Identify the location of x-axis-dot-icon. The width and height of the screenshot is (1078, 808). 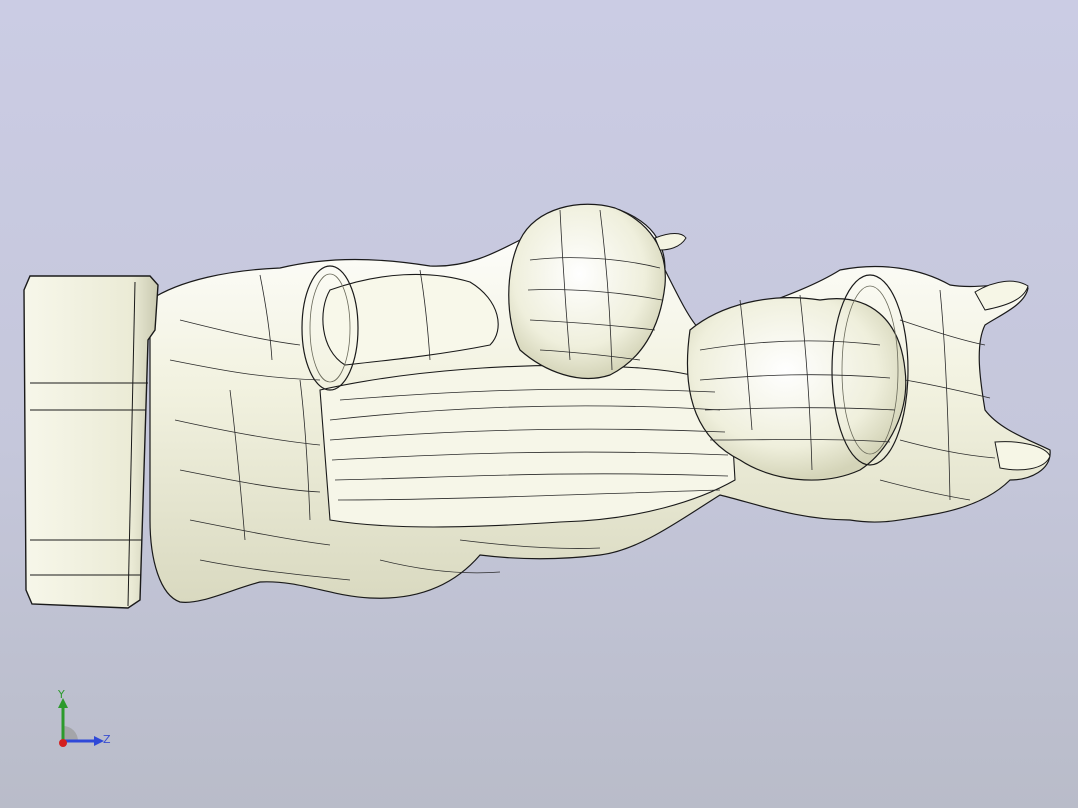
(63, 743).